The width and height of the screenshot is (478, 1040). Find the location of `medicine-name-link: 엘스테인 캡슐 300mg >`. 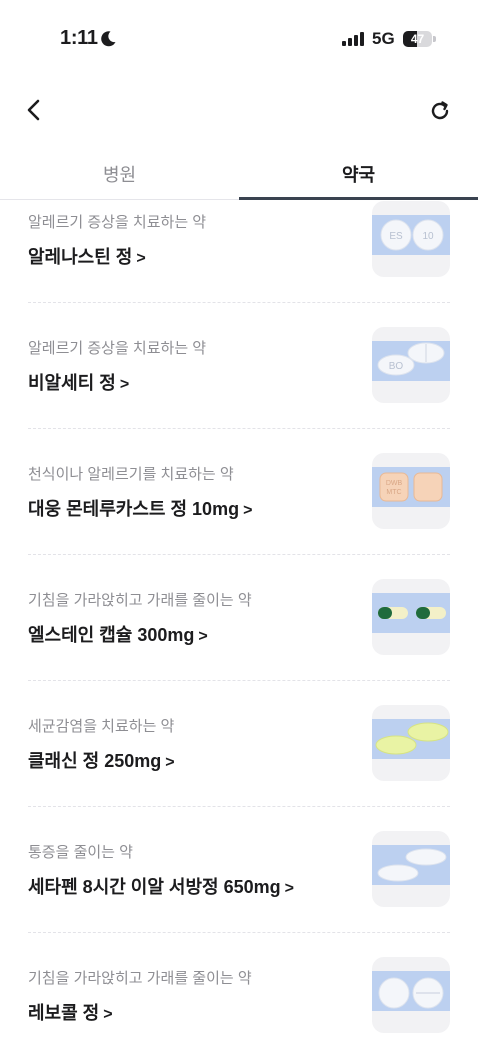

medicine-name-link: 엘스테인 캡슐 300mg > is located at coordinates (118, 634).